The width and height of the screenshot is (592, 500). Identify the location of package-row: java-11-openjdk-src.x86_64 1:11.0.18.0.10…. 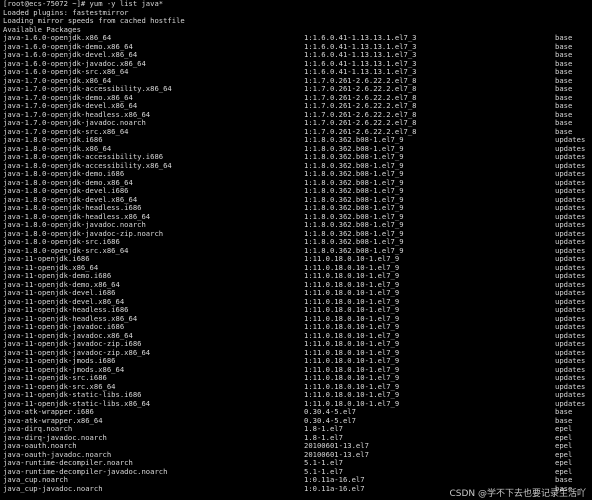
(297, 387).